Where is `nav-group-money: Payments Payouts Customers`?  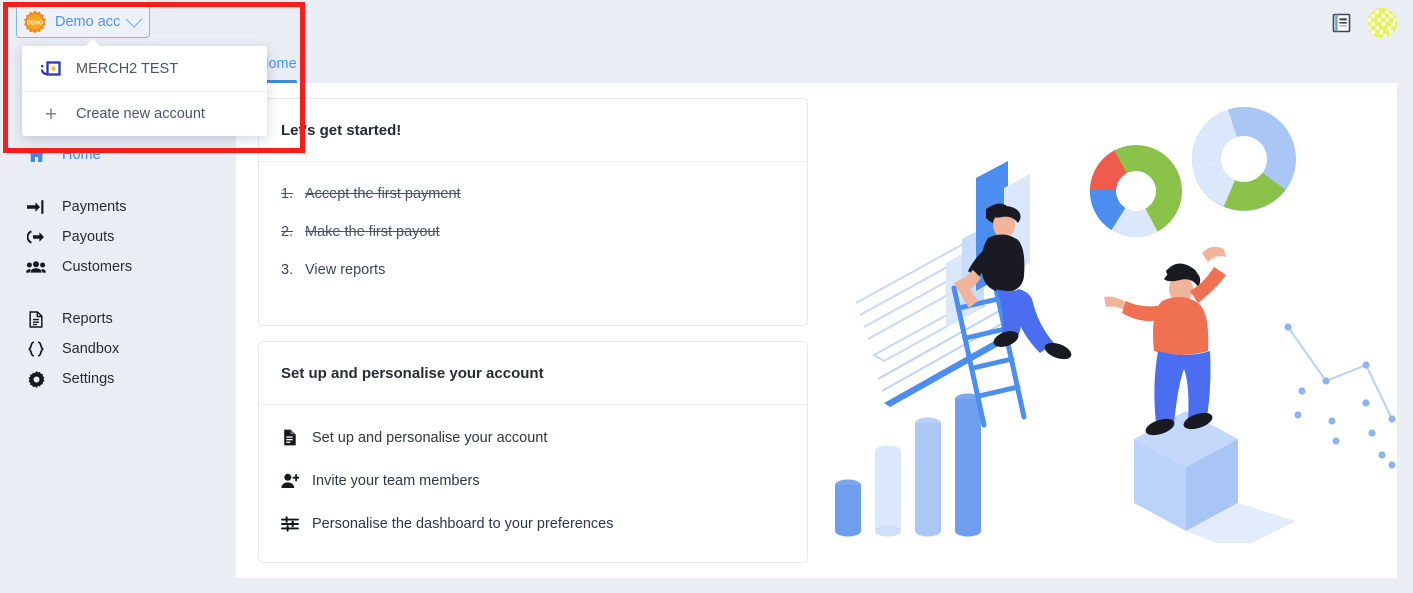 nav-group-money: Payments Payouts Customers is located at coordinates (118, 237).